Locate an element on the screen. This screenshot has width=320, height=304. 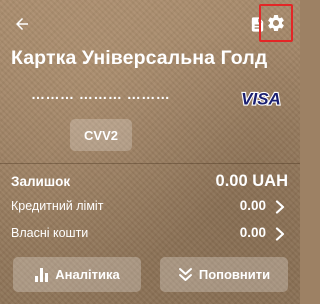
analytics-label: Аналітика is located at coordinates (87, 274).